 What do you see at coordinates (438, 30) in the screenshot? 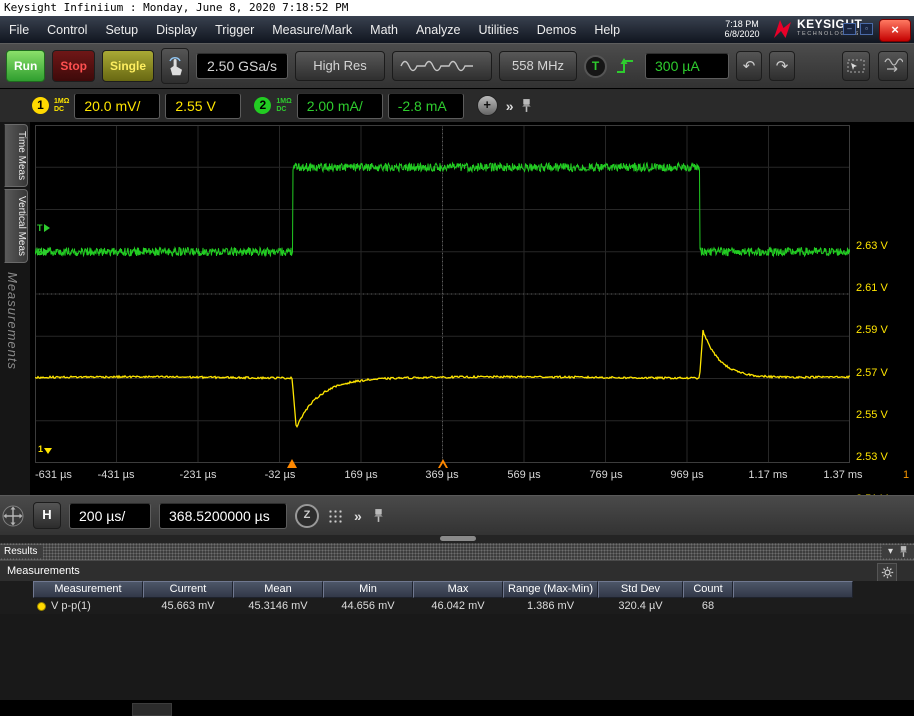
I see `menu-analyze: Analyze` at bounding box center [438, 30].